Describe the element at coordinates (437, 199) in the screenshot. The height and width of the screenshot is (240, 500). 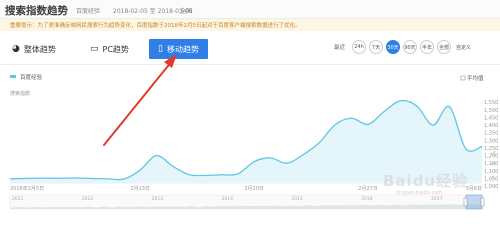
I see `overview-year-label: 2017` at that location.